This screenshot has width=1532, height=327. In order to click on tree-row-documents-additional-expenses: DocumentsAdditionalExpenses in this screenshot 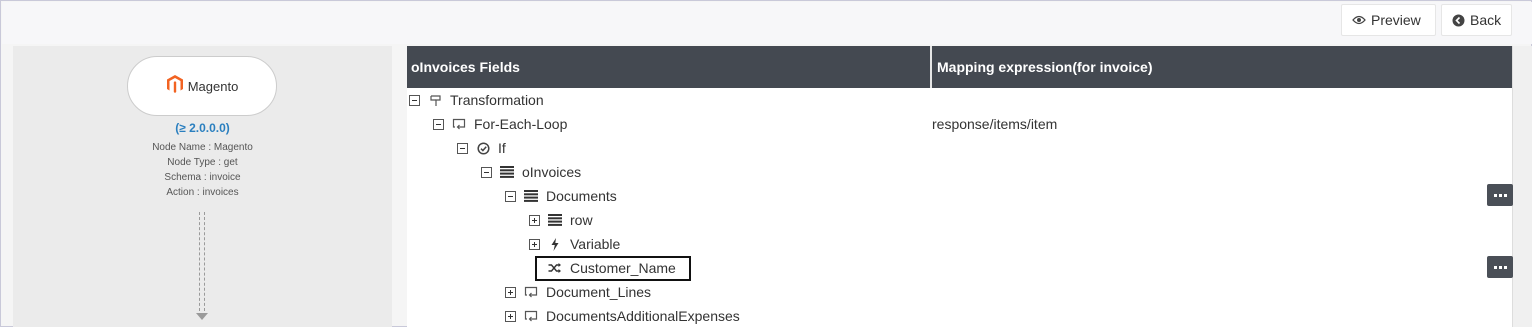, I will do `click(622, 315)`.